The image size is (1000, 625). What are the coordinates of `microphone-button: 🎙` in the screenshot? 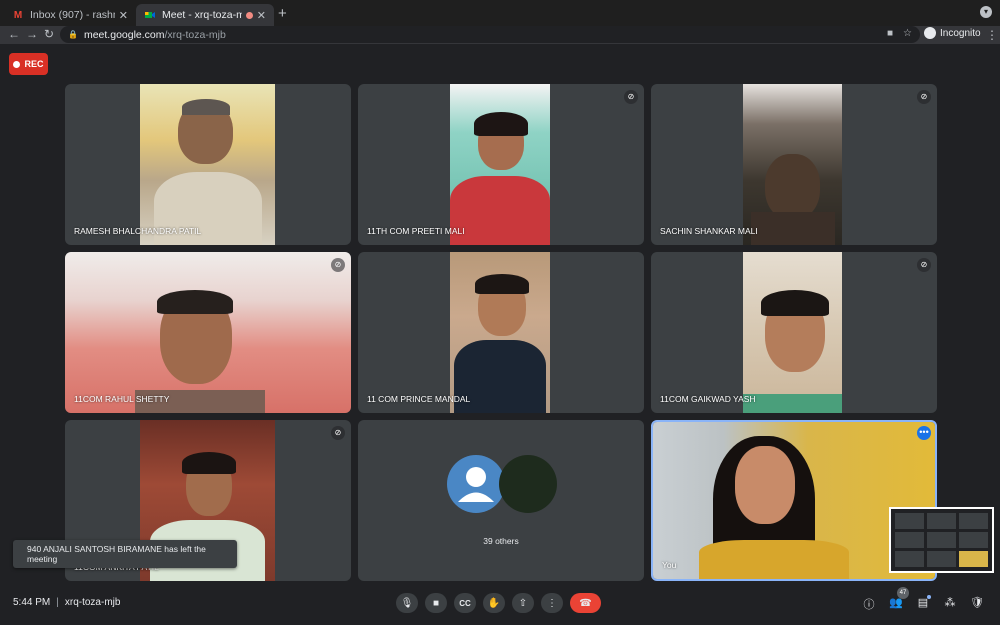 It's located at (407, 603).